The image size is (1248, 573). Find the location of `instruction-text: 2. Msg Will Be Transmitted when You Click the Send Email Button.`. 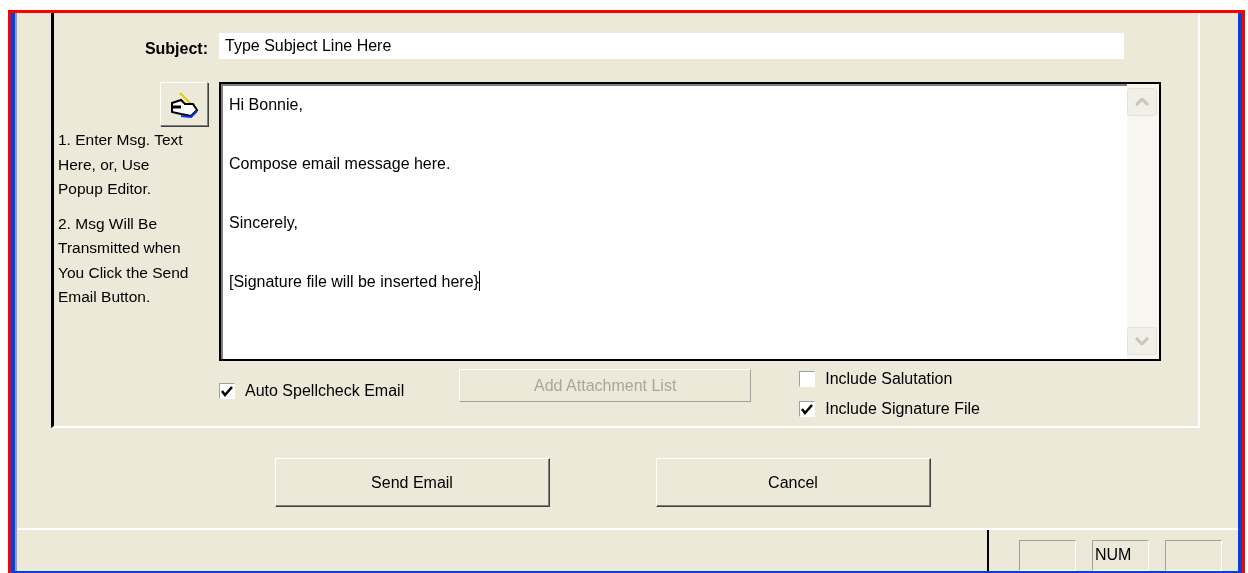

instruction-text: 2. Msg Will Be Transmitted when You Click the Send Email Button. is located at coordinates (124, 260).